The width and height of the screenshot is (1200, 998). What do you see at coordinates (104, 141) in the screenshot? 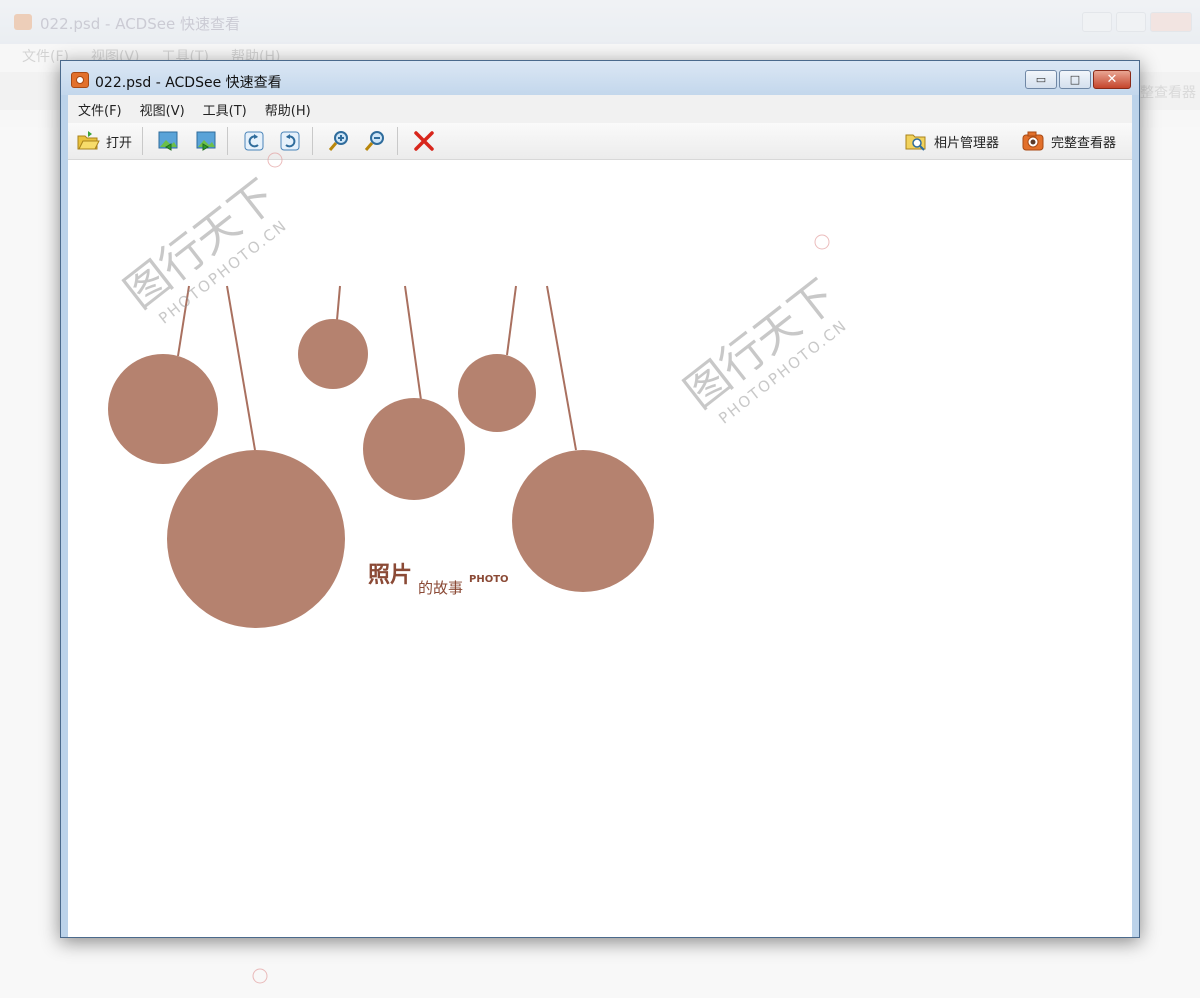
I see `open-button: 打开` at bounding box center [104, 141].